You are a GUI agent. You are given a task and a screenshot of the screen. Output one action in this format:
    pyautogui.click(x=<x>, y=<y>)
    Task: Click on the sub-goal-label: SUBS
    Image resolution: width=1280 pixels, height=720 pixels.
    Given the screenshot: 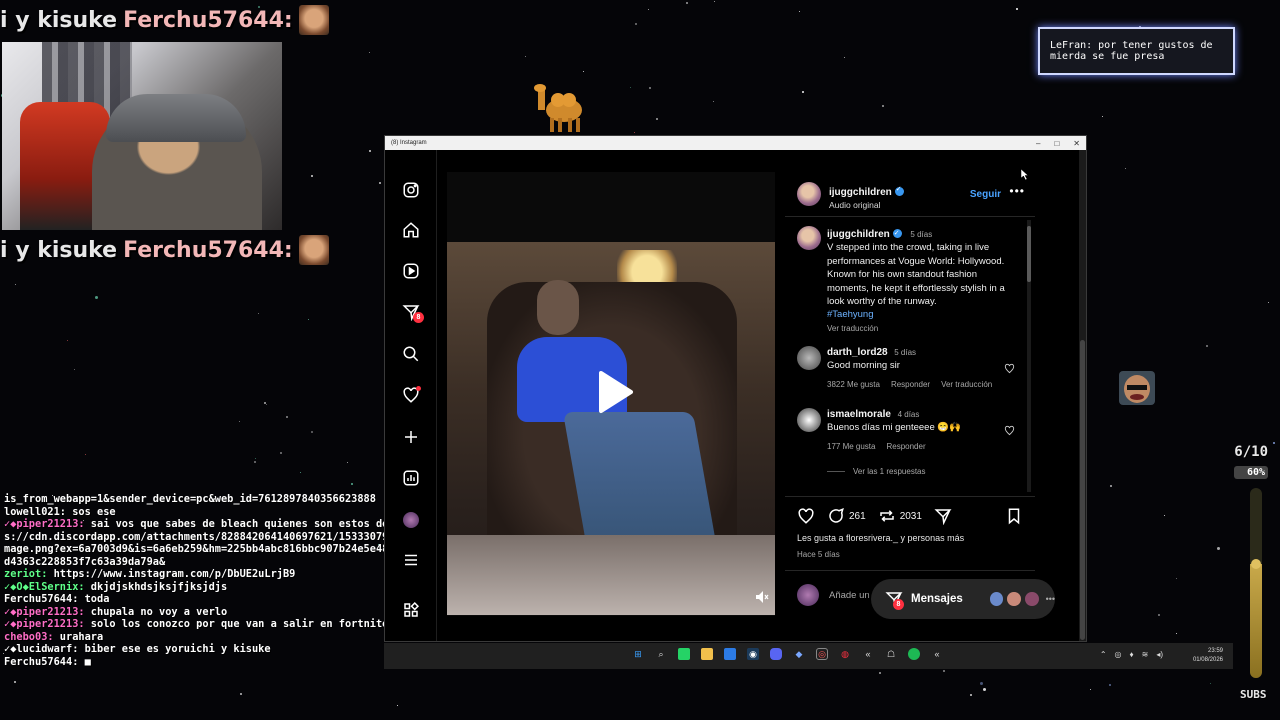 What is the action you would take?
    pyautogui.click(x=1253, y=694)
    